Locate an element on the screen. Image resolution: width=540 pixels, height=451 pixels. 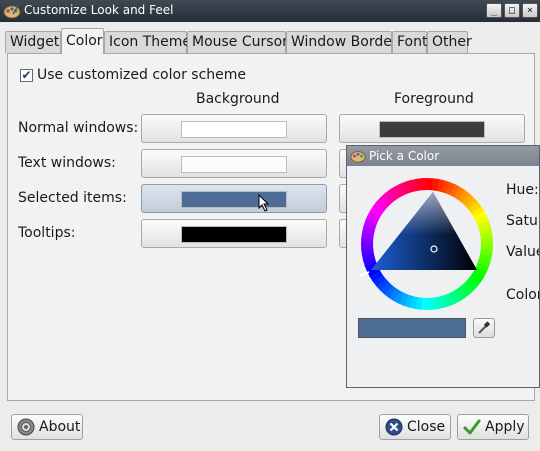
close-label: Close is located at coordinates (426, 427).